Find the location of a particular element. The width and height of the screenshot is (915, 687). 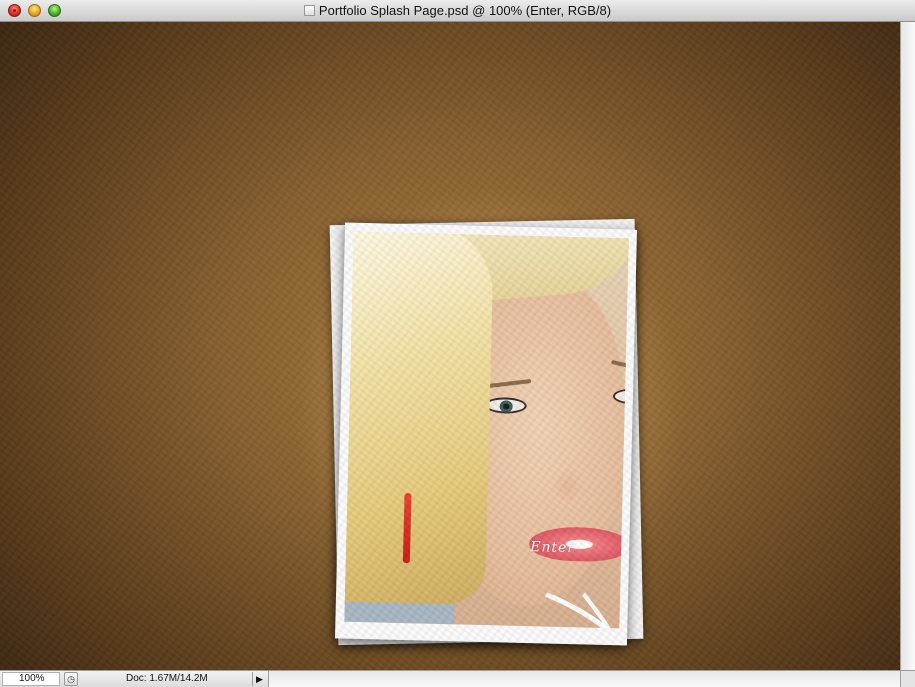

eye-right is located at coordinates (620, 397).